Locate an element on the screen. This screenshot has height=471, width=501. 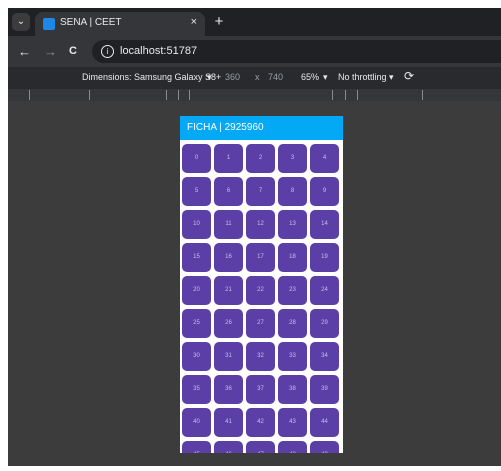
favicon-icon is located at coordinates (49, 24).